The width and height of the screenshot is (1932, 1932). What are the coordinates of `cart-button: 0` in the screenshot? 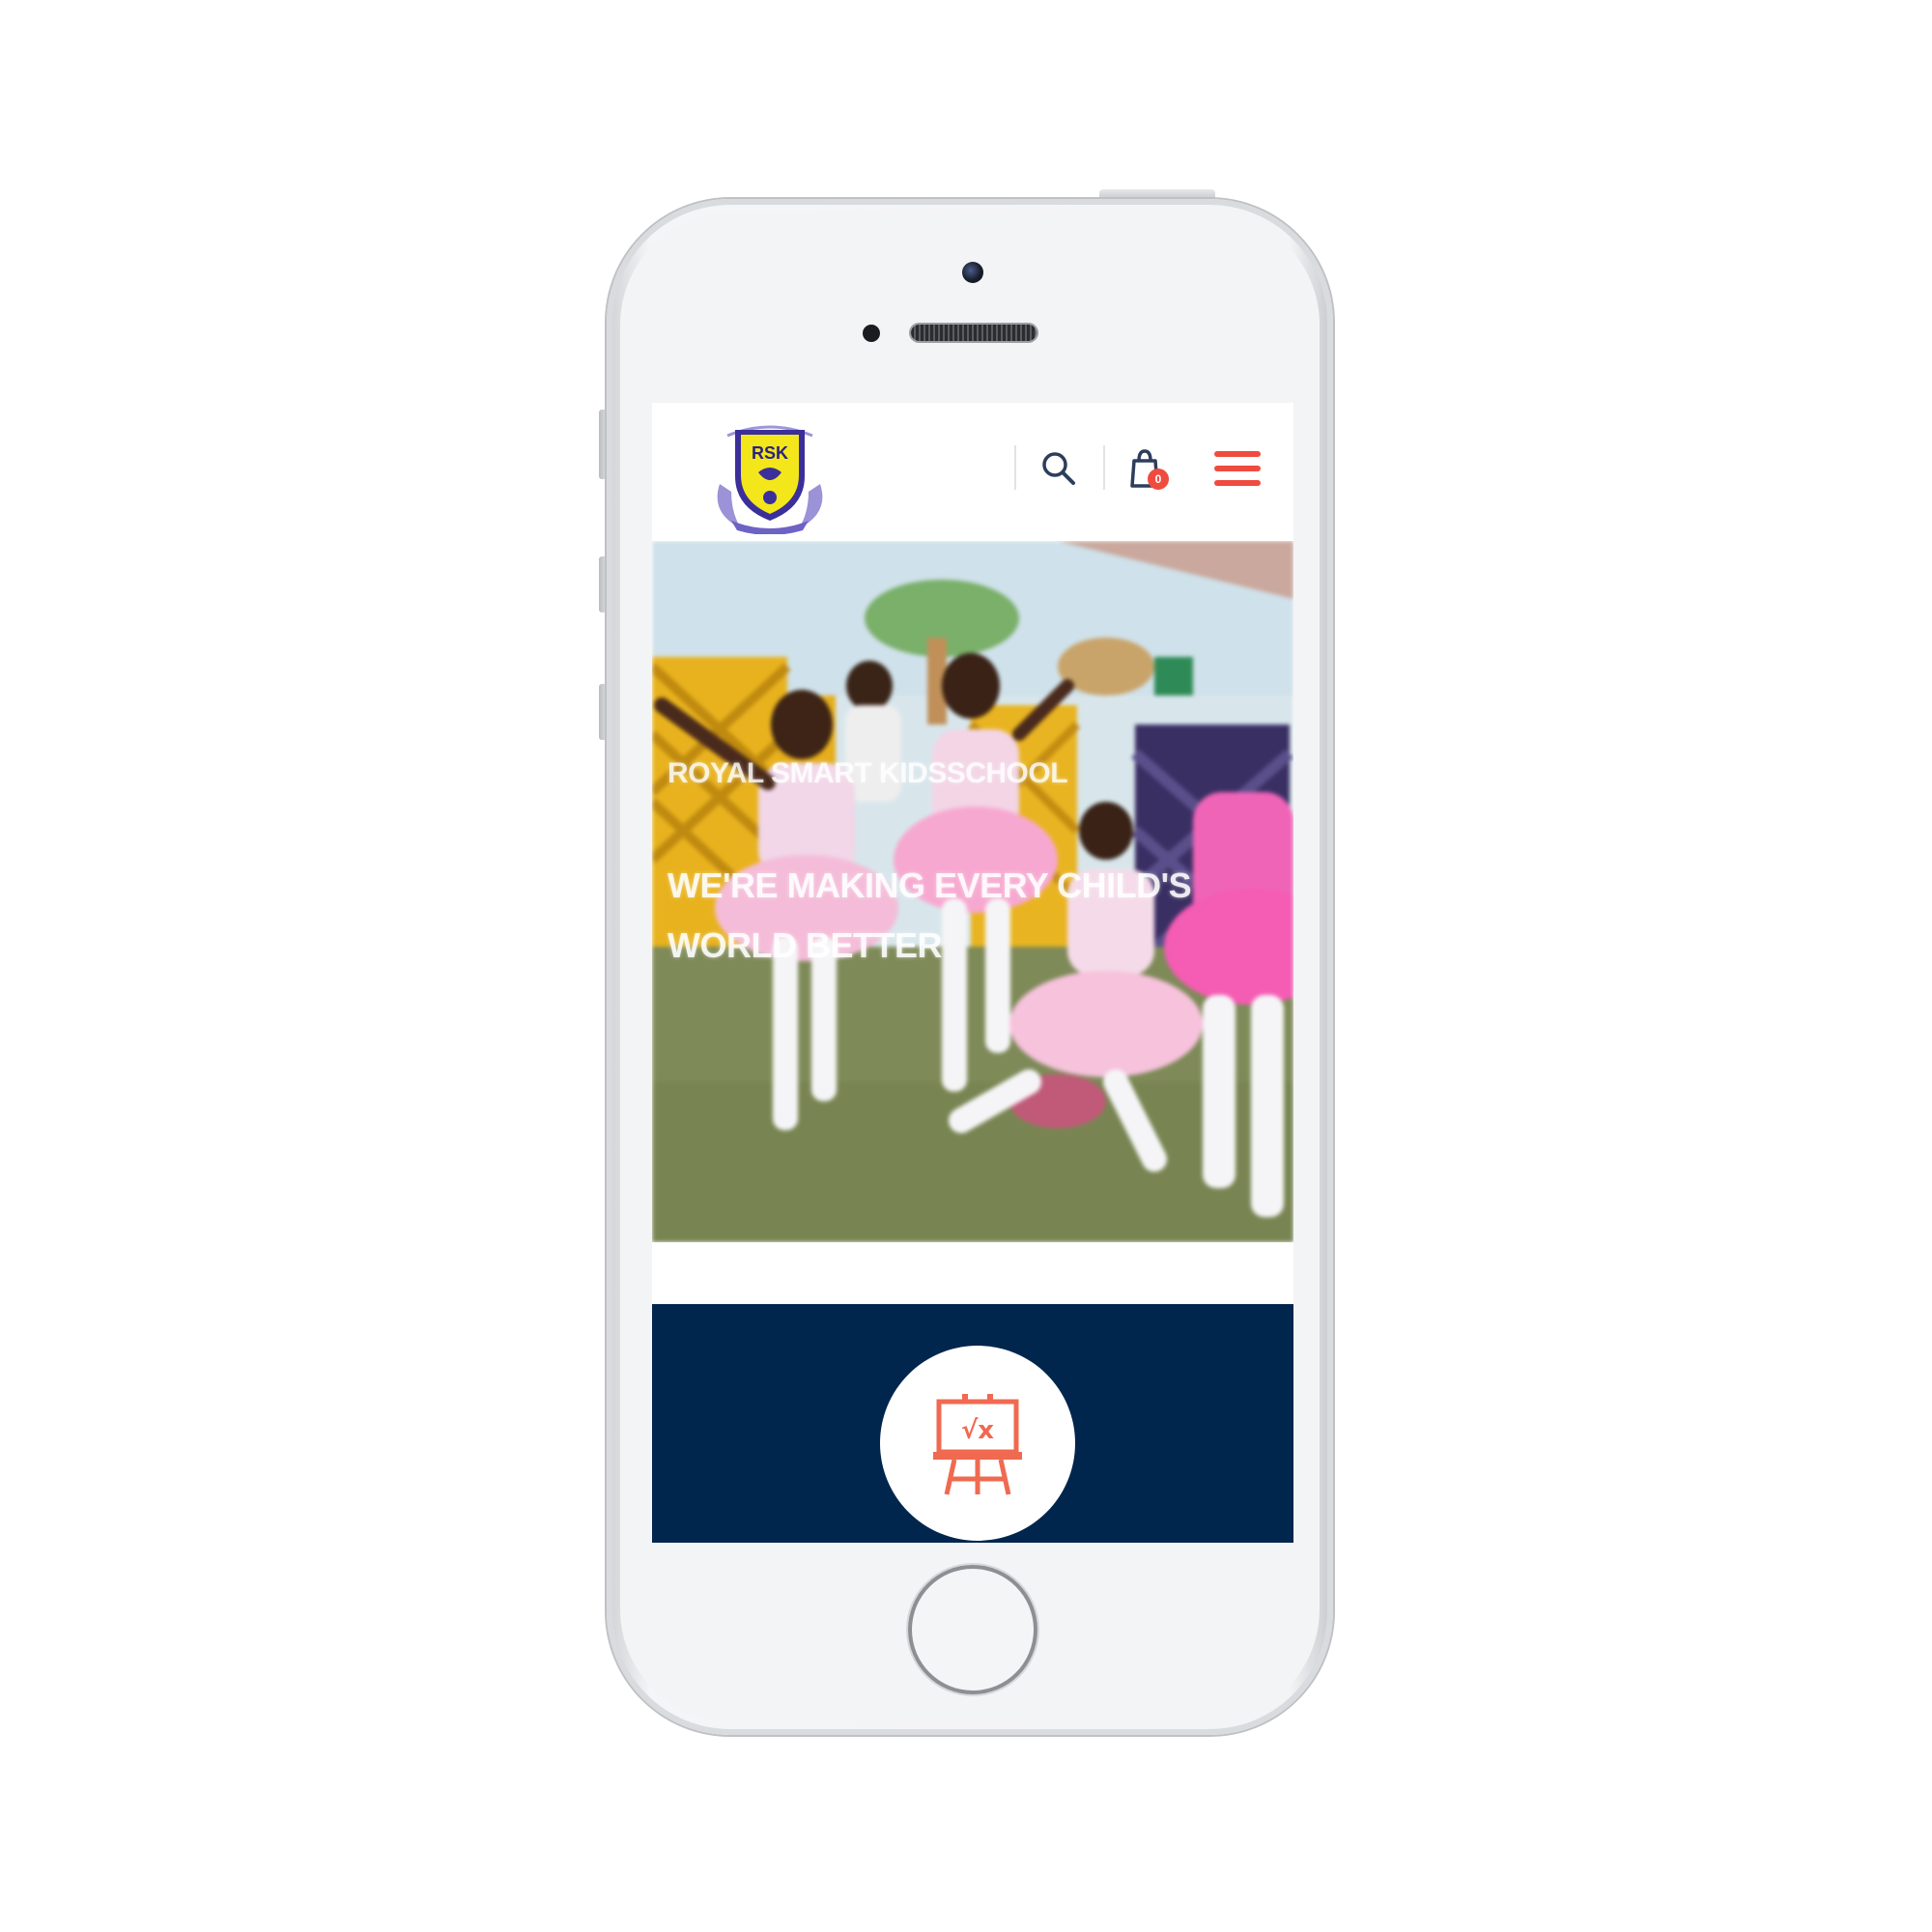 It's located at (1146, 468).